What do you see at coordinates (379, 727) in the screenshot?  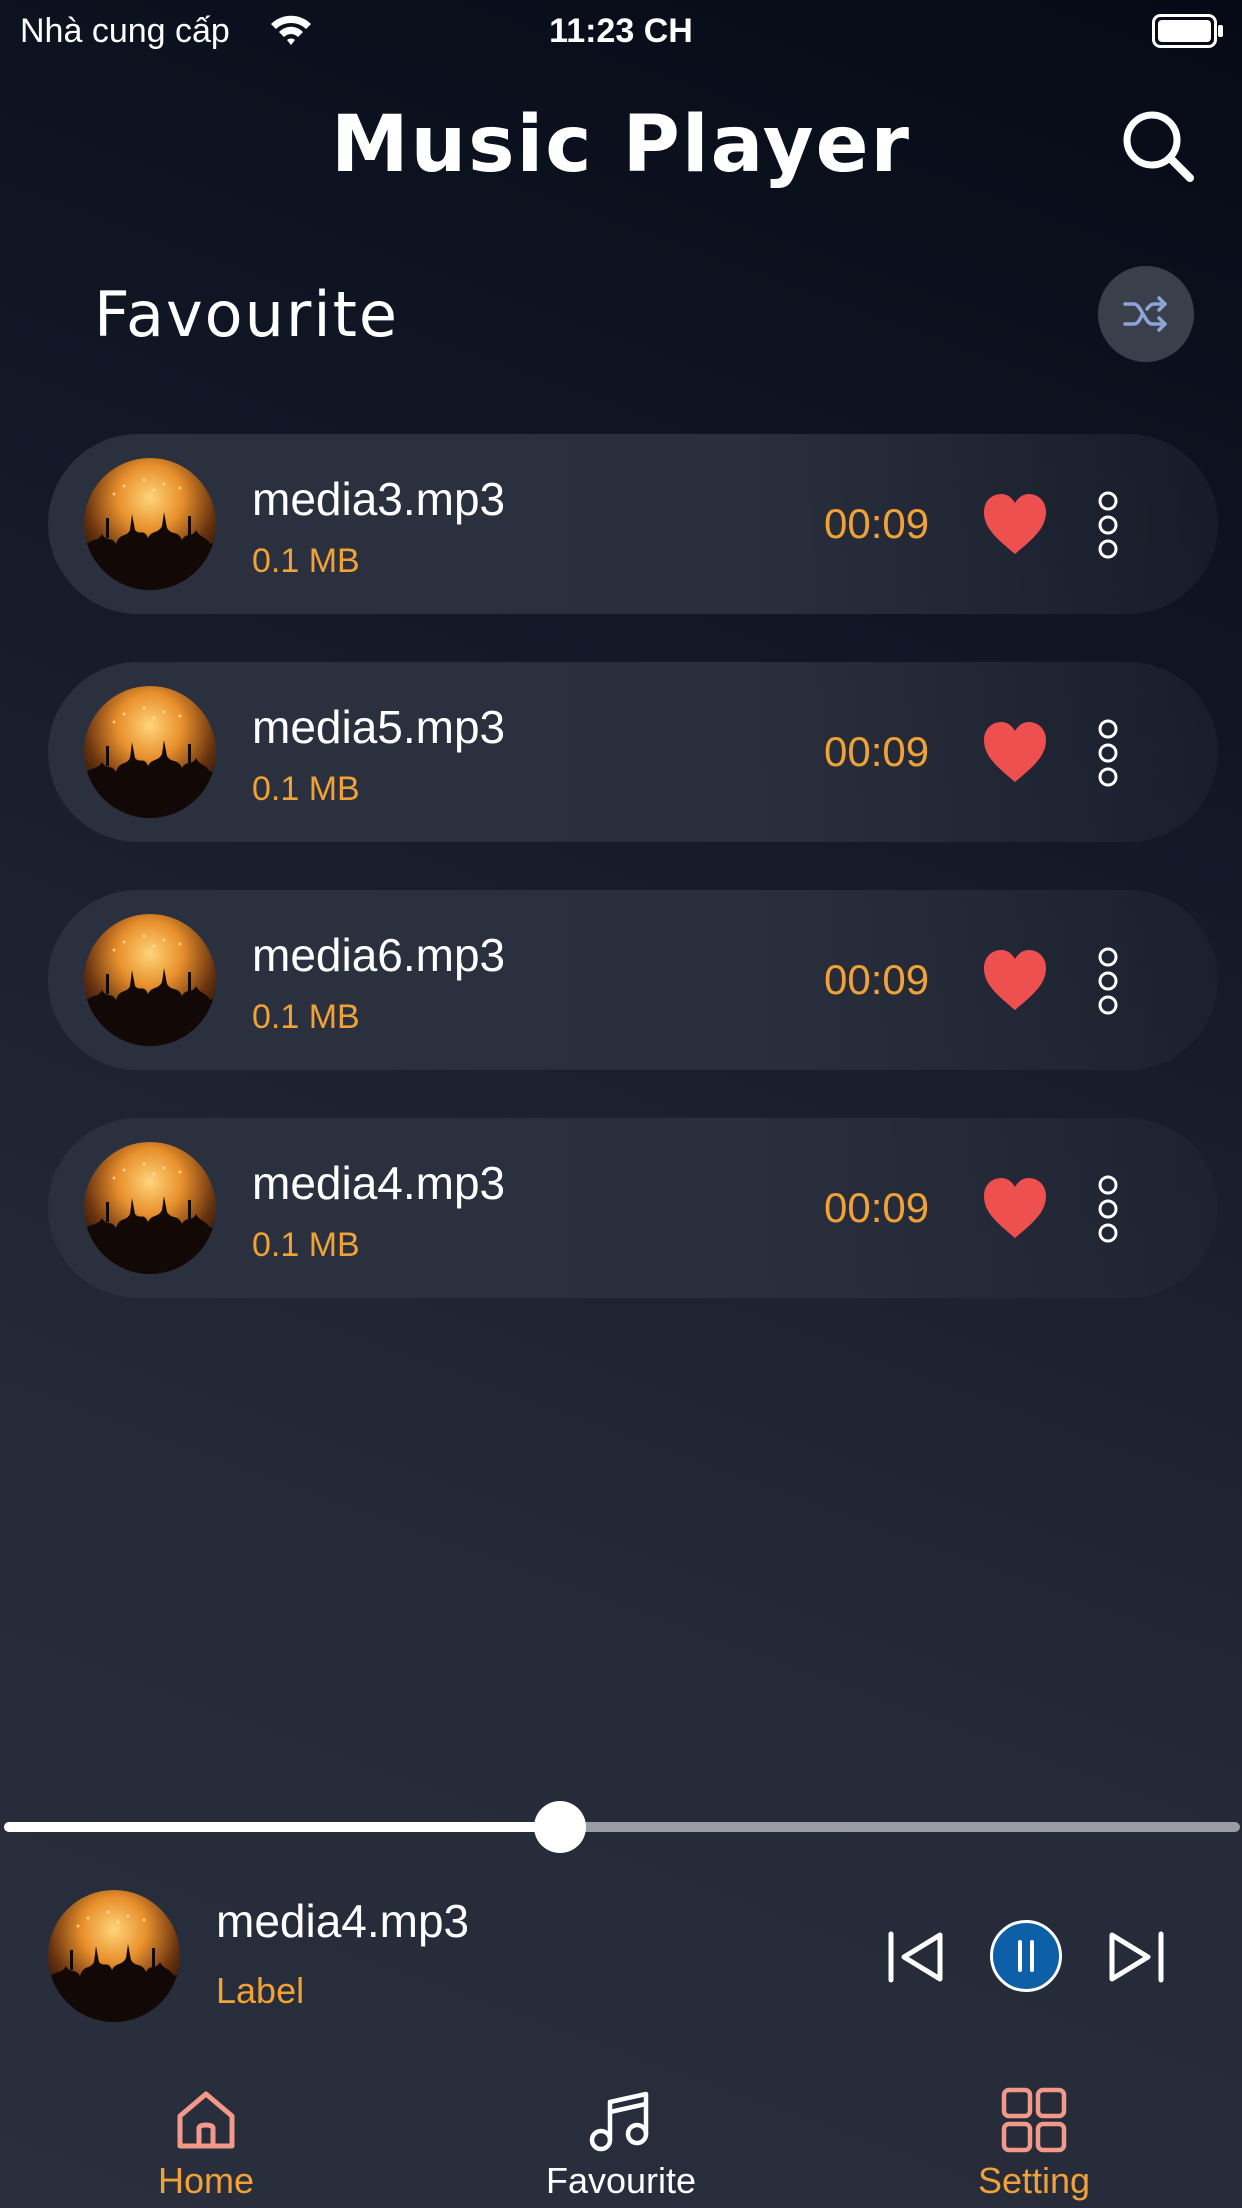 I see `track-name: media5.mp3` at bounding box center [379, 727].